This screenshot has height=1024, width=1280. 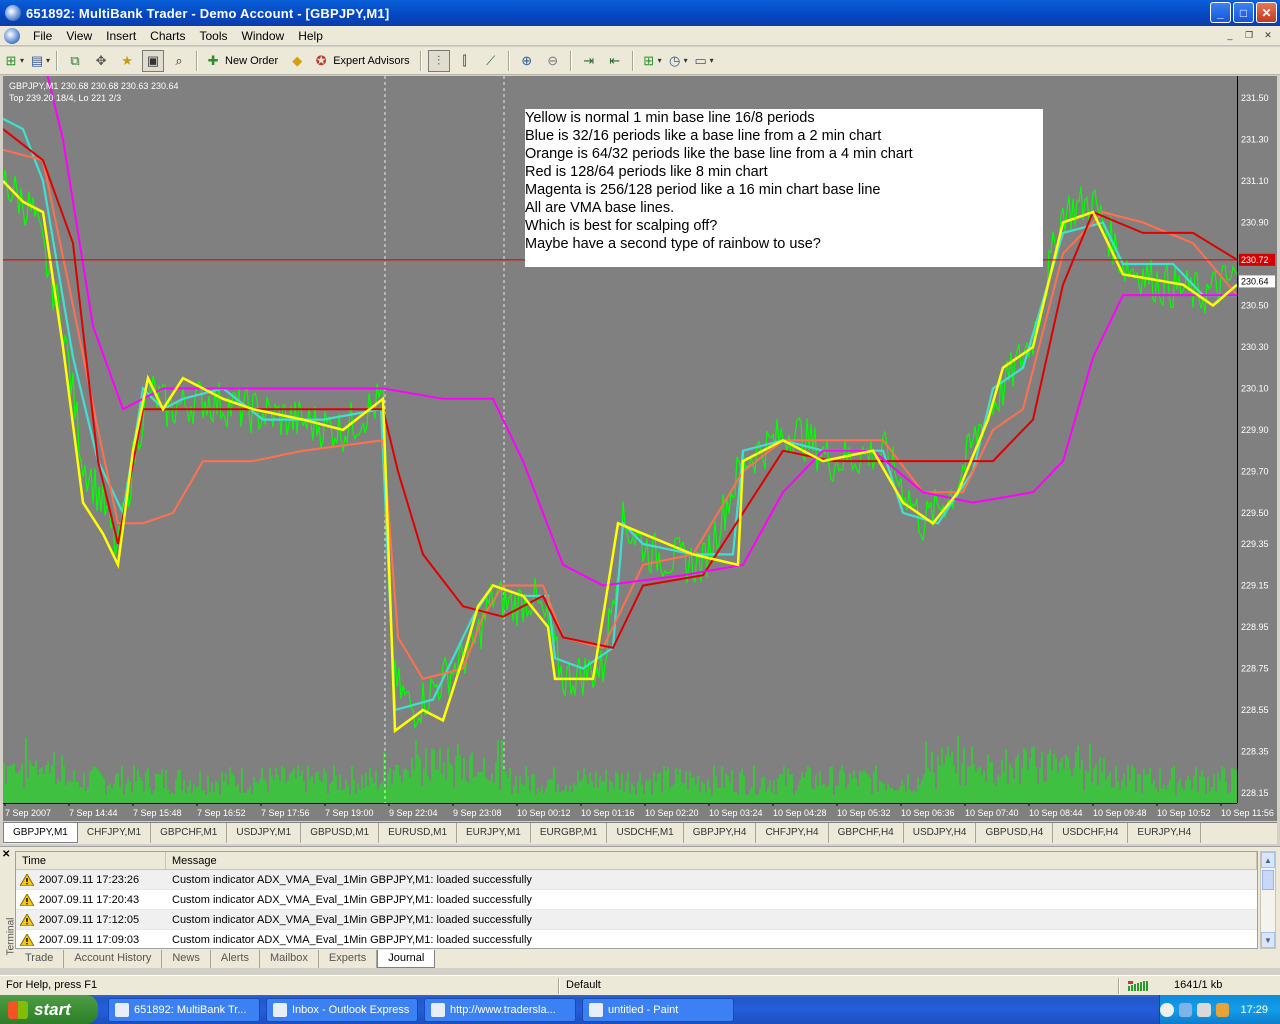 What do you see at coordinates (1220, 12) in the screenshot?
I see `minimize-button: _` at bounding box center [1220, 12].